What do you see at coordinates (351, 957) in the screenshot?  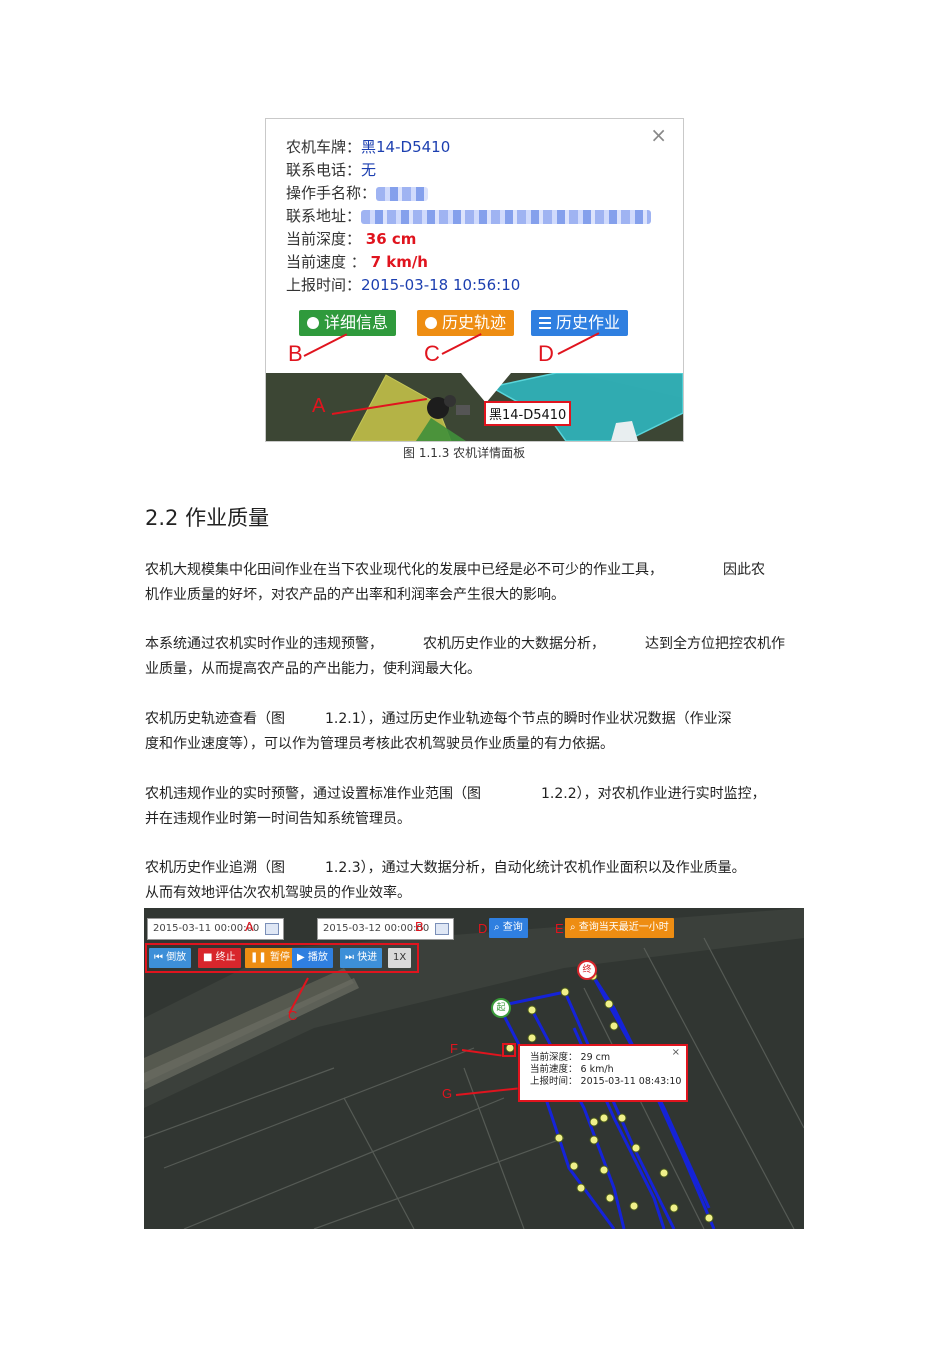 I see `fast-forward-icon: ⏭` at bounding box center [351, 957].